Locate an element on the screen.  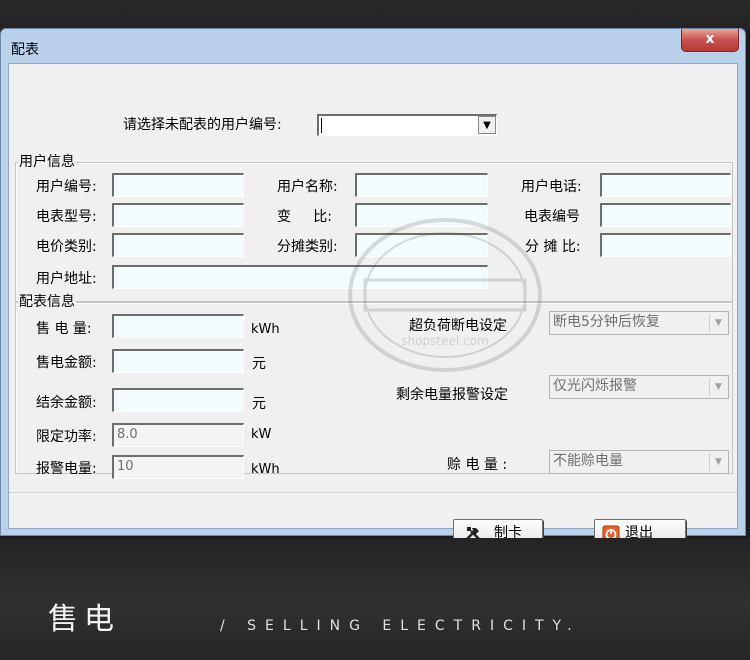
share-ratio-label: 分 摊 比: is located at coordinates (553, 247).